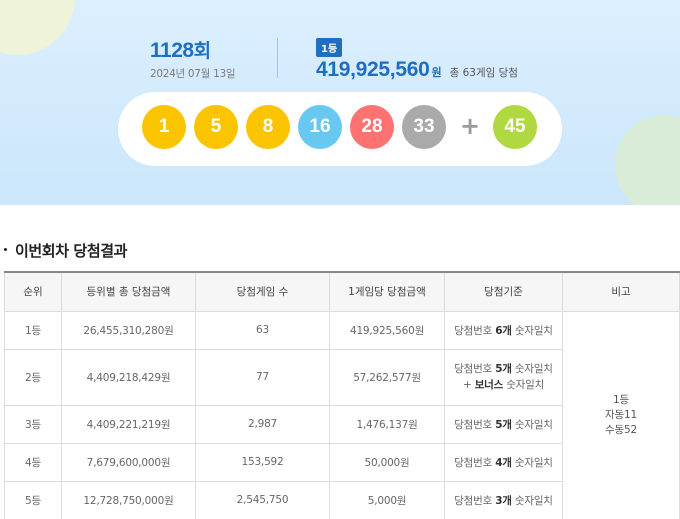 Image resolution: width=680 pixels, height=519 pixels. What do you see at coordinates (33, 462) in the screenshot?
I see `rank-cell: 4등` at bounding box center [33, 462].